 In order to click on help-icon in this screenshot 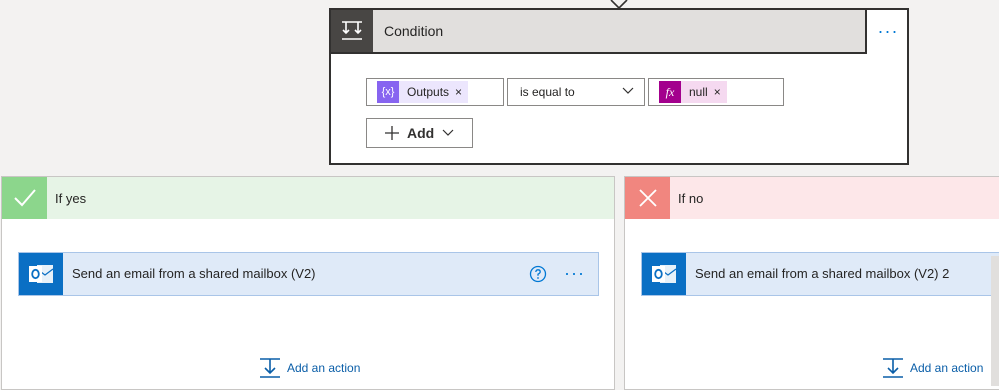, I will do `click(538, 274)`.